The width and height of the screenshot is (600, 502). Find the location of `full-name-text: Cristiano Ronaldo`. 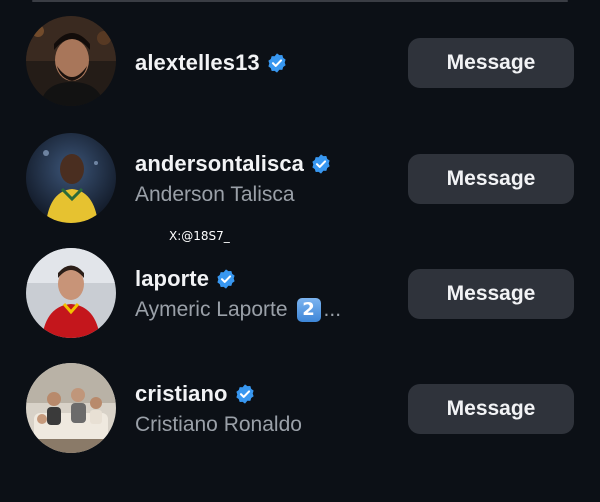

full-name-text: Cristiano Ronaldo is located at coordinates (218, 424).